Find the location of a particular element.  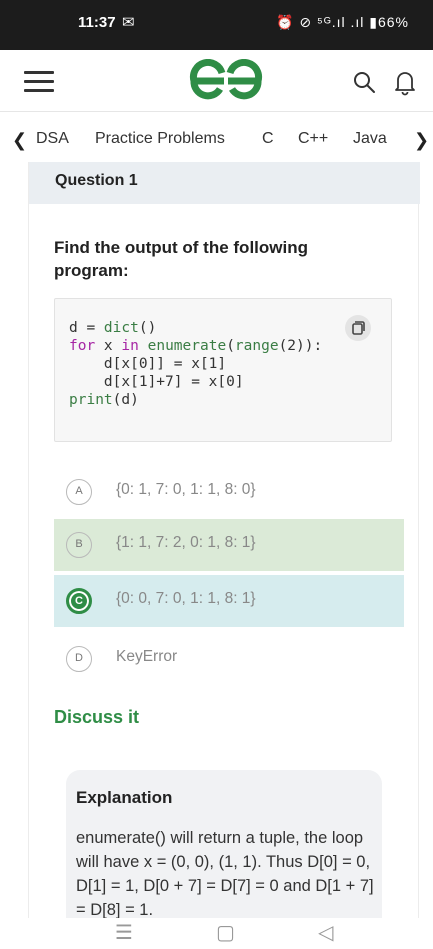

recent-apps-icon: ☰ is located at coordinates (124, 932).